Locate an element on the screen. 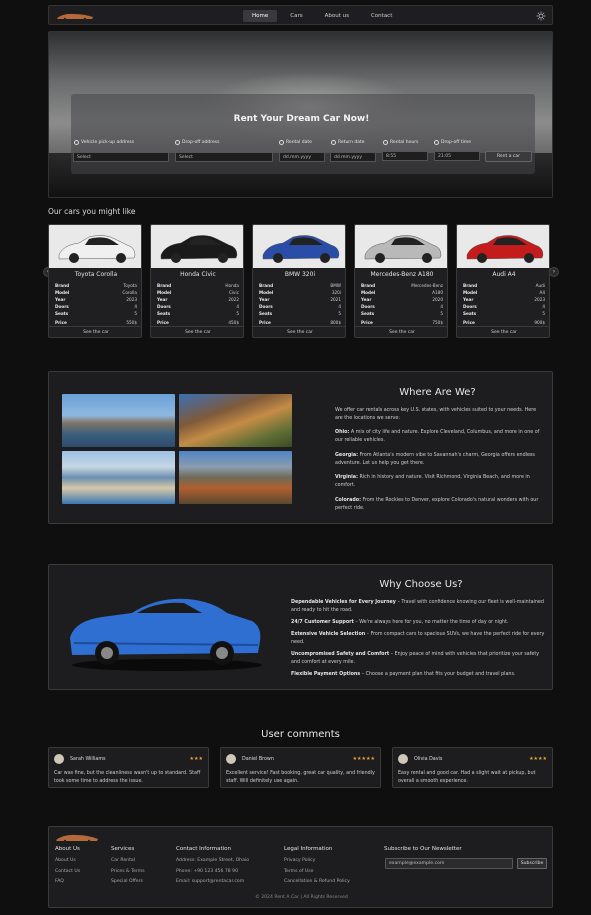 The image size is (591, 915). subscribe-button: Subscribe is located at coordinates (532, 863).